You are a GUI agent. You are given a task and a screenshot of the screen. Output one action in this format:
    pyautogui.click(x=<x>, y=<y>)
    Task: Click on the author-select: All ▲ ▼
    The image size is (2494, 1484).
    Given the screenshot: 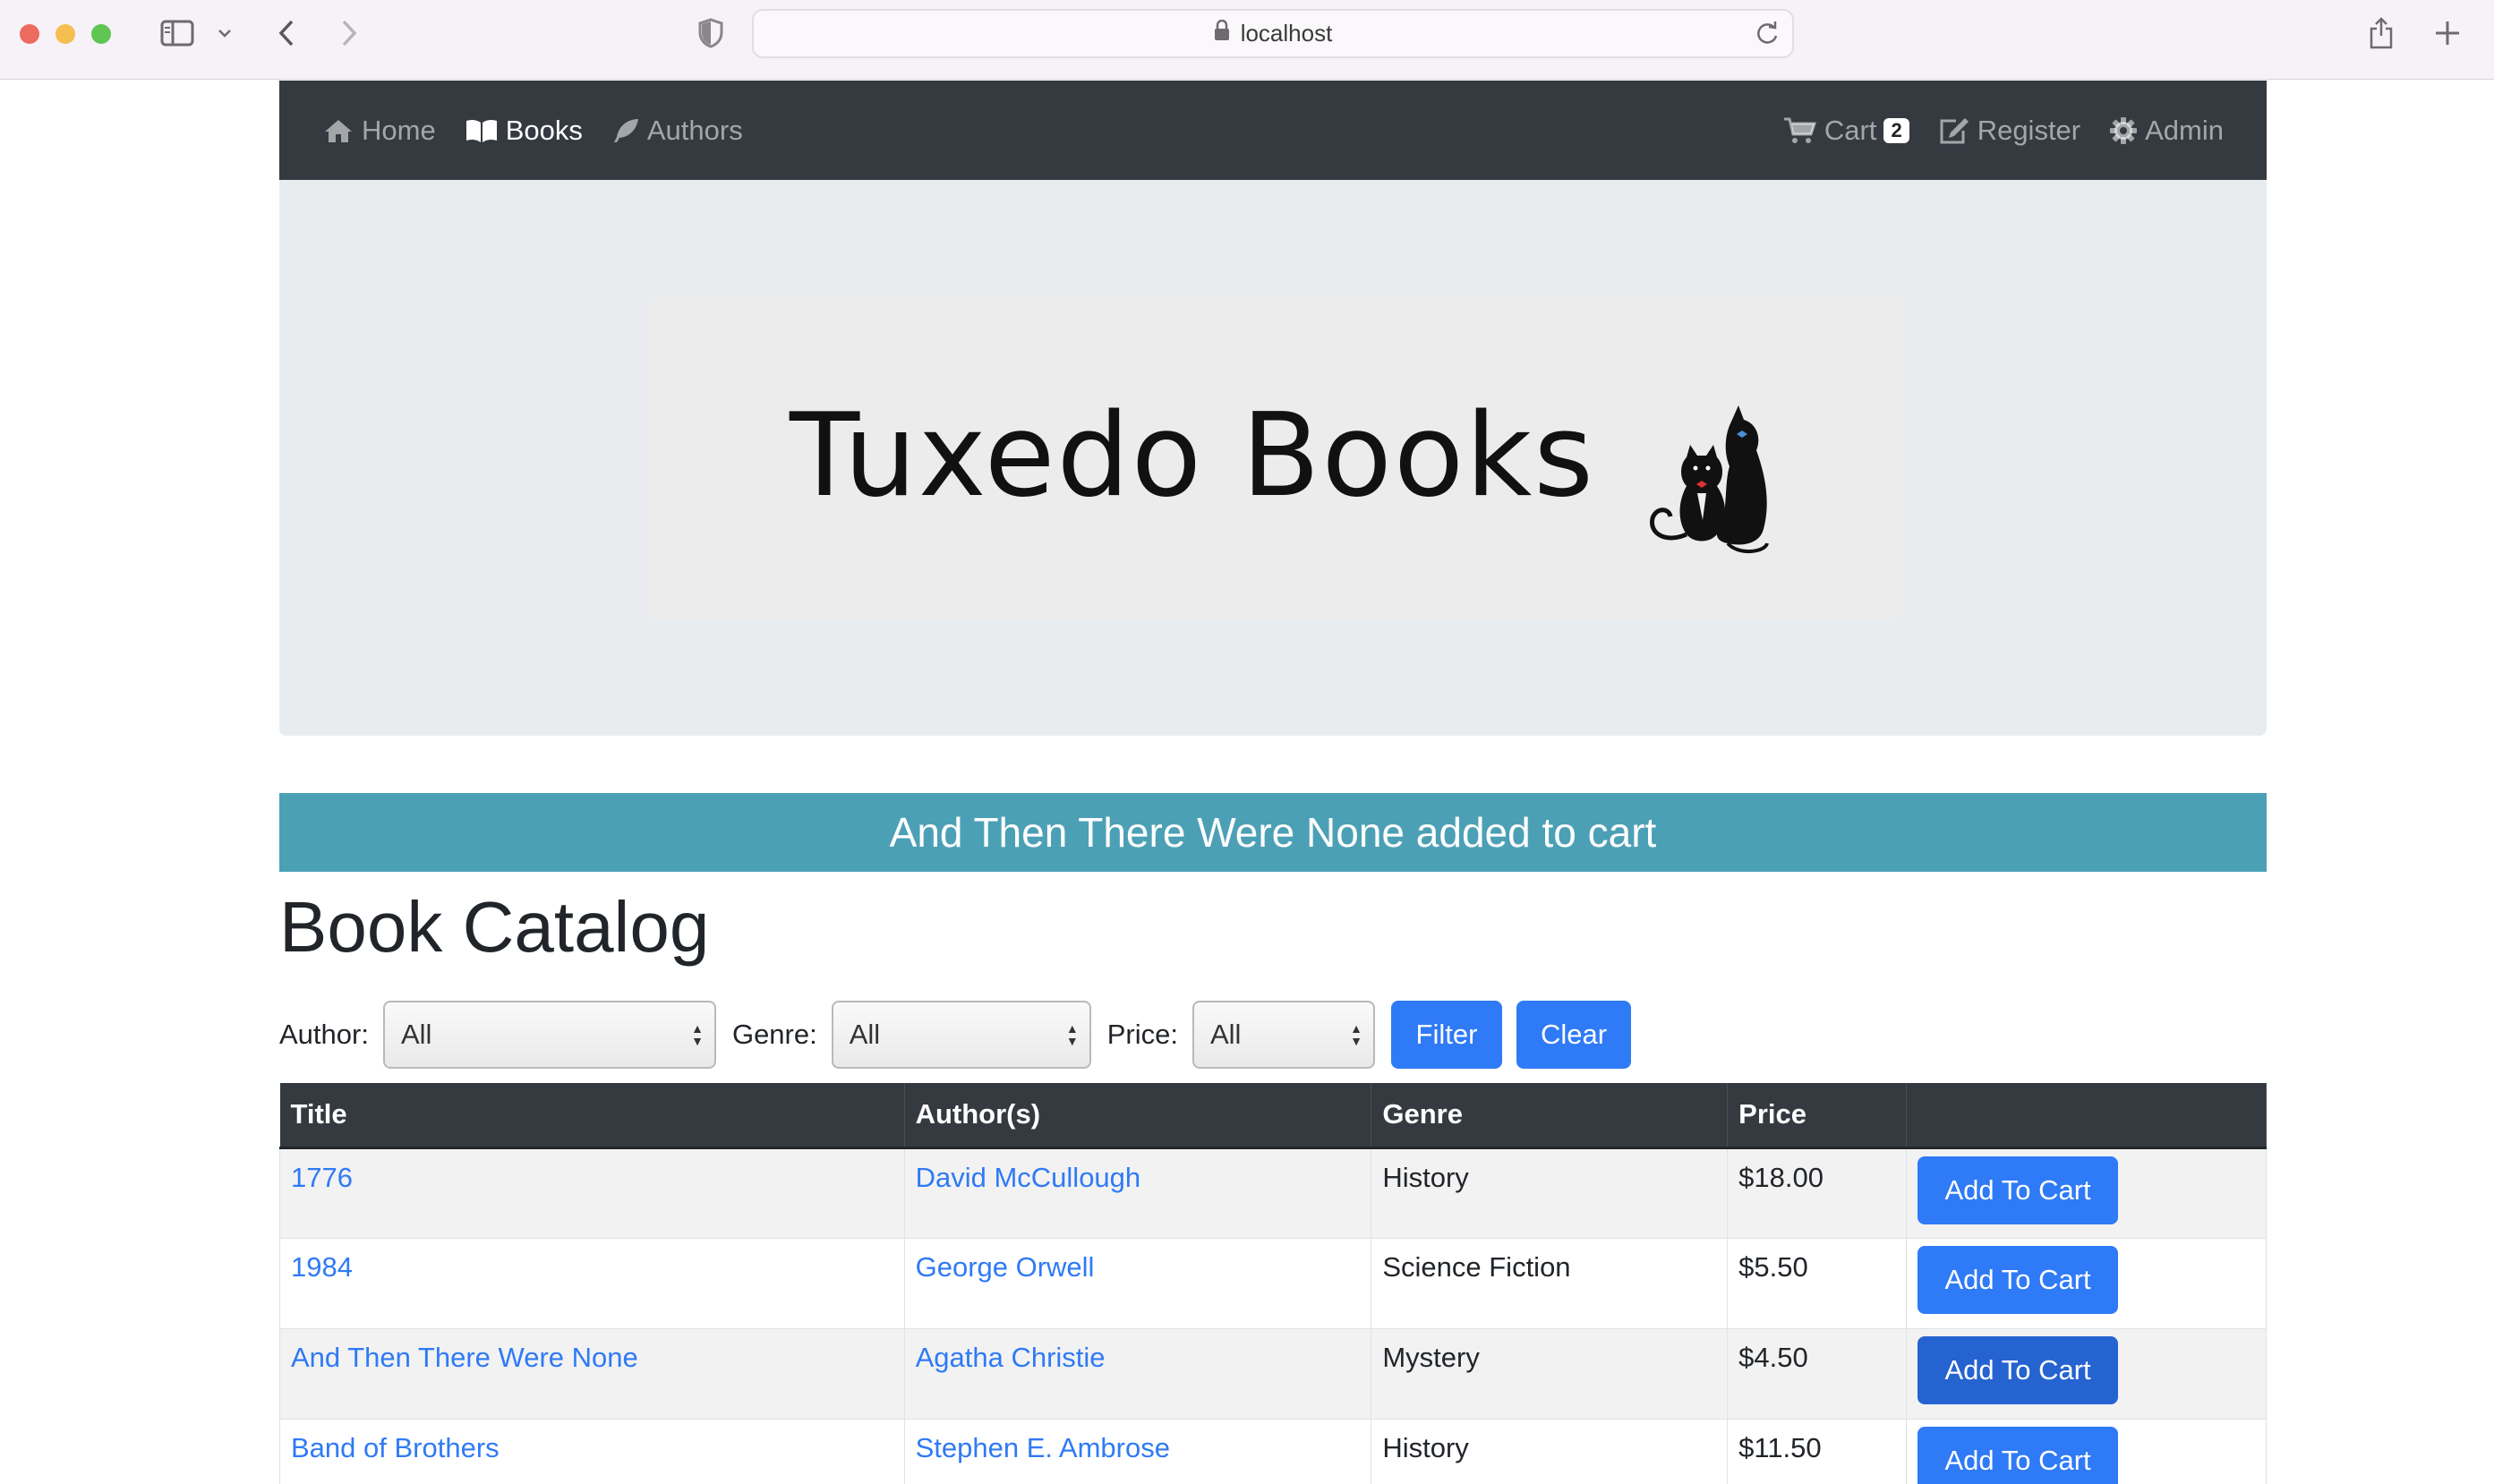 What is the action you would take?
    pyautogui.click(x=549, y=1035)
    